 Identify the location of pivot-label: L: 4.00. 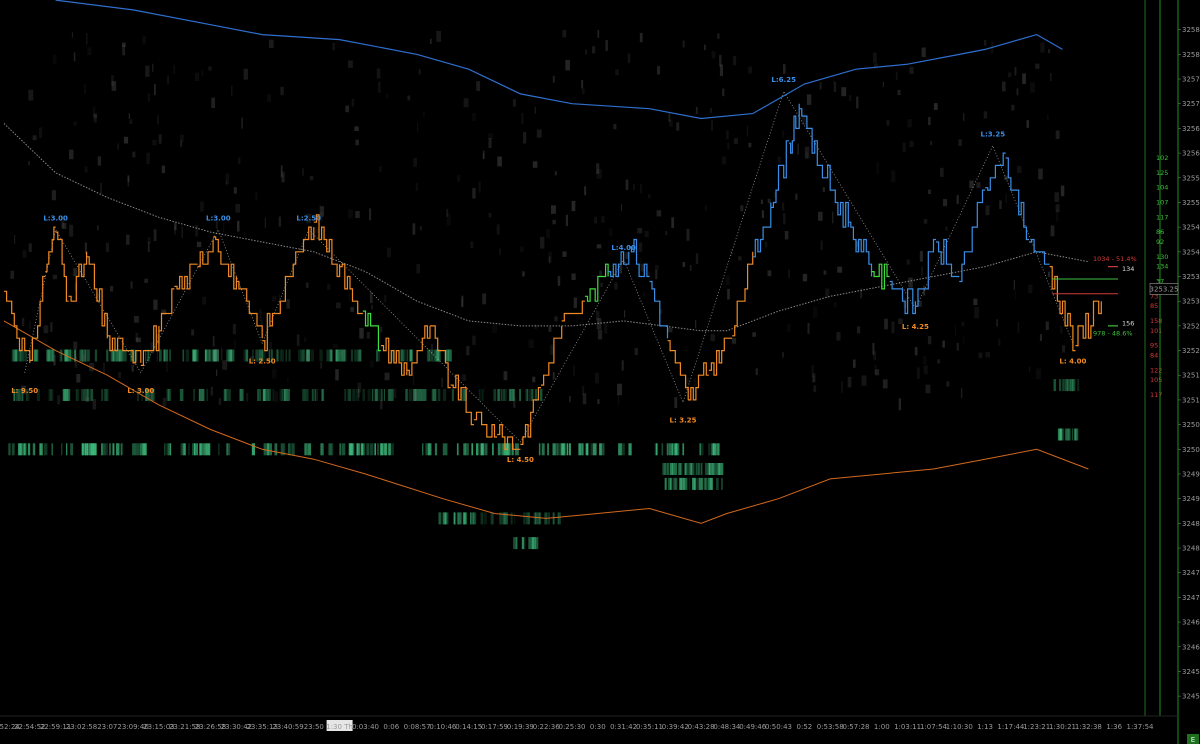
(1072, 361).